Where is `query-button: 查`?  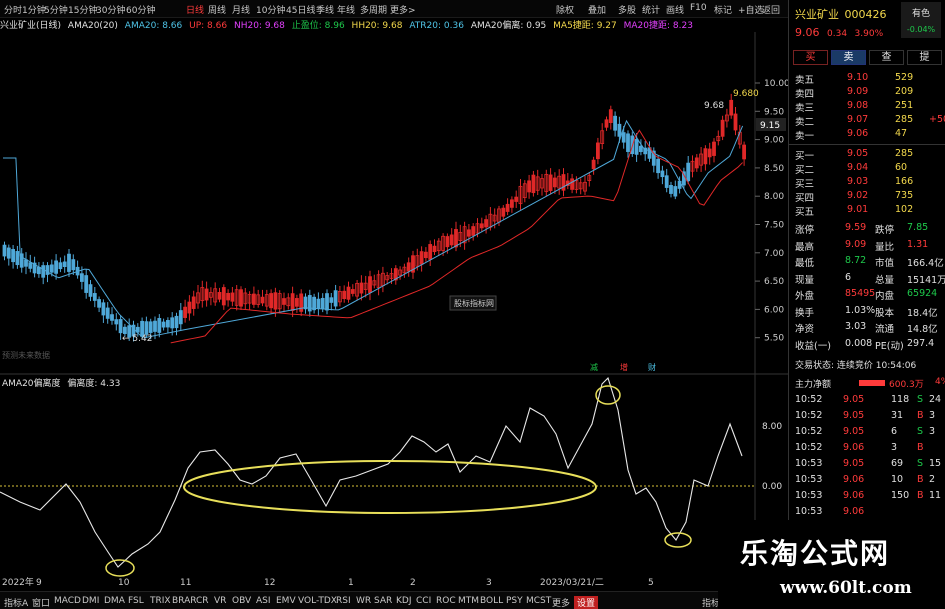
query-button: 查 is located at coordinates (886, 57).